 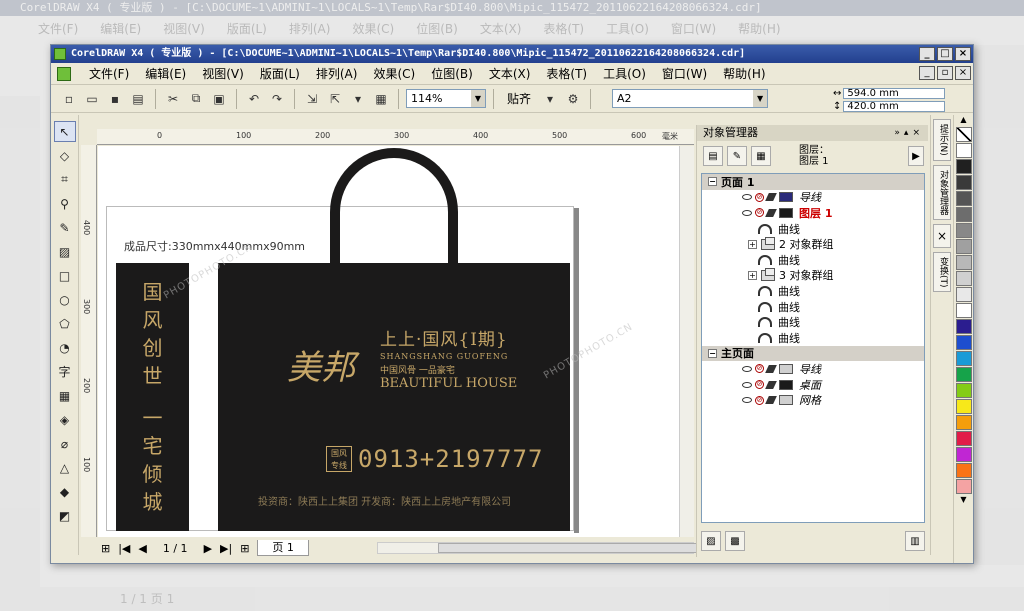 I want to click on tree-page-row: − 主页面, so click(x=813, y=353).